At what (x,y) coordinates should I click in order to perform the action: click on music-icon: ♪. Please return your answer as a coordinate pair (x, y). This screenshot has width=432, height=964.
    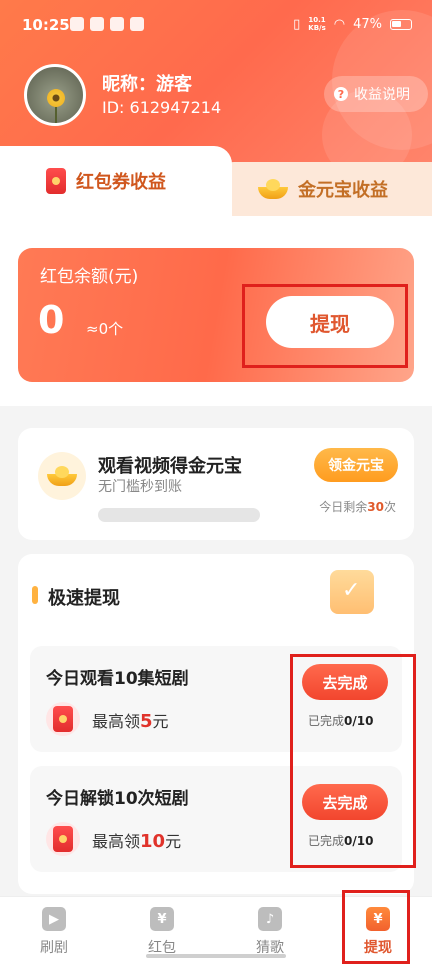
    Looking at the image, I should click on (270, 919).